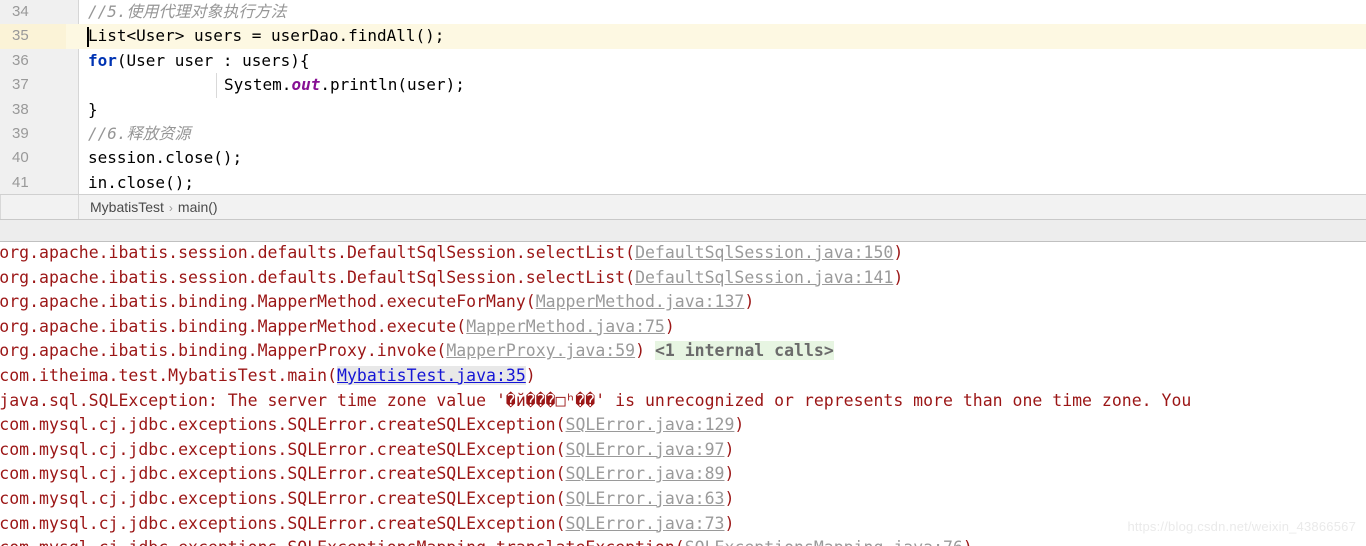 This screenshot has width=1366, height=546. Describe the element at coordinates (164, 375) in the screenshot. I see `trace-frame-text: at com.itheima.test.MybatisTest.main` at that location.